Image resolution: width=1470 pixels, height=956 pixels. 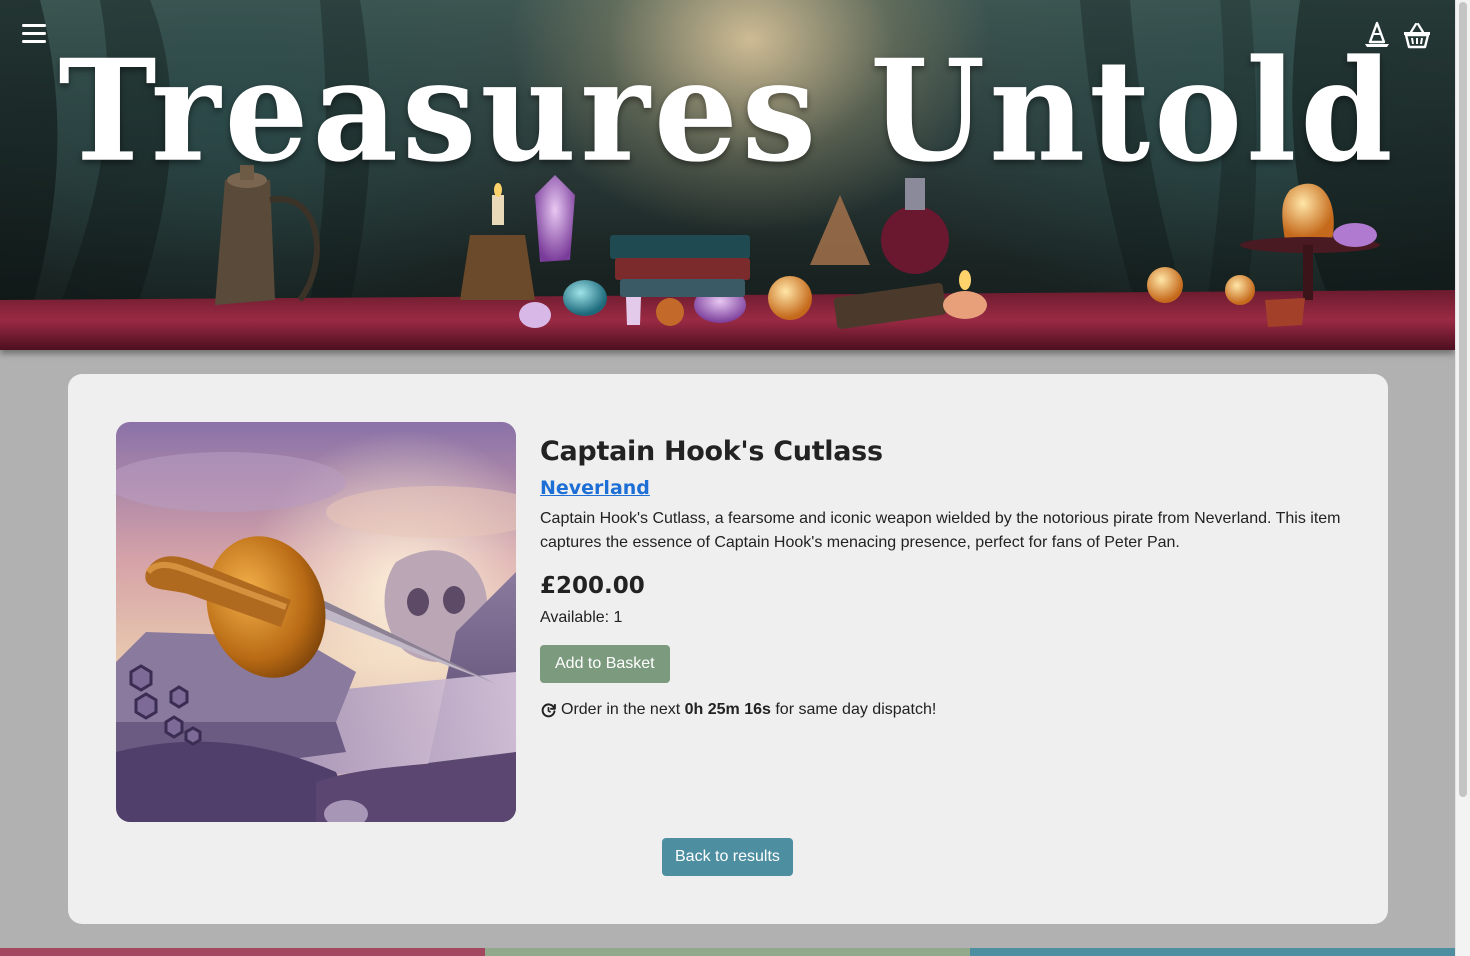 What do you see at coordinates (592, 586) in the screenshot?
I see `product-price: £200.00` at bounding box center [592, 586].